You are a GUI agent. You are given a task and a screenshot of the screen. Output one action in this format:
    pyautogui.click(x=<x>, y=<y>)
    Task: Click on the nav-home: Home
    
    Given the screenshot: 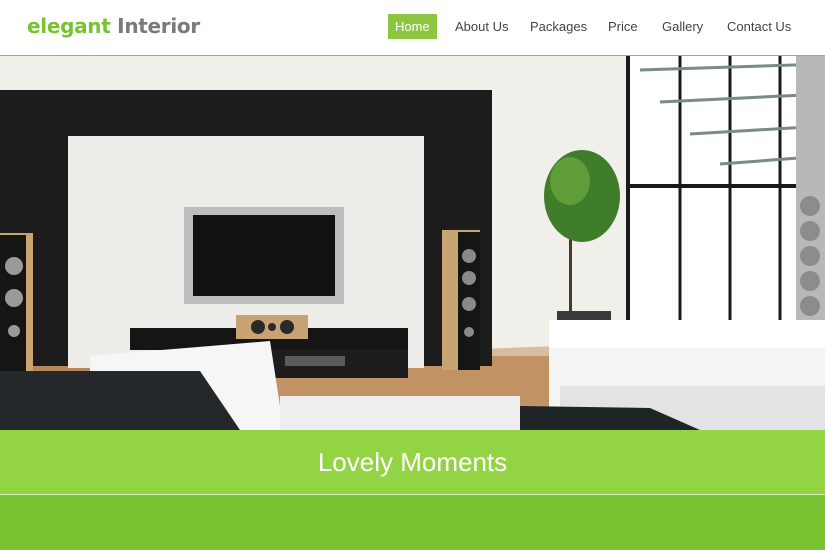 What is the action you would take?
    pyautogui.click(x=412, y=26)
    